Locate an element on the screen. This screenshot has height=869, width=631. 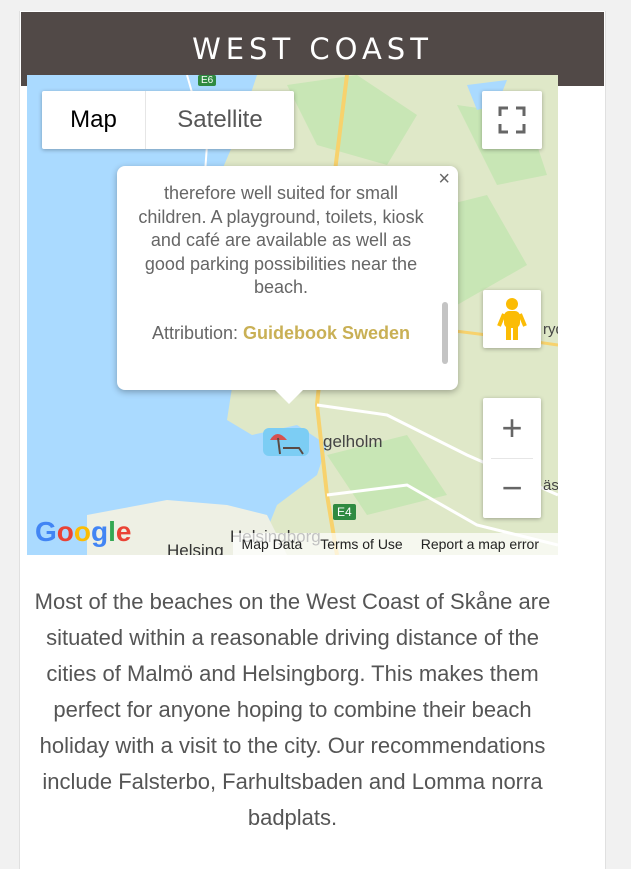
google-logo-letter: G is located at coordinates (46, 531).